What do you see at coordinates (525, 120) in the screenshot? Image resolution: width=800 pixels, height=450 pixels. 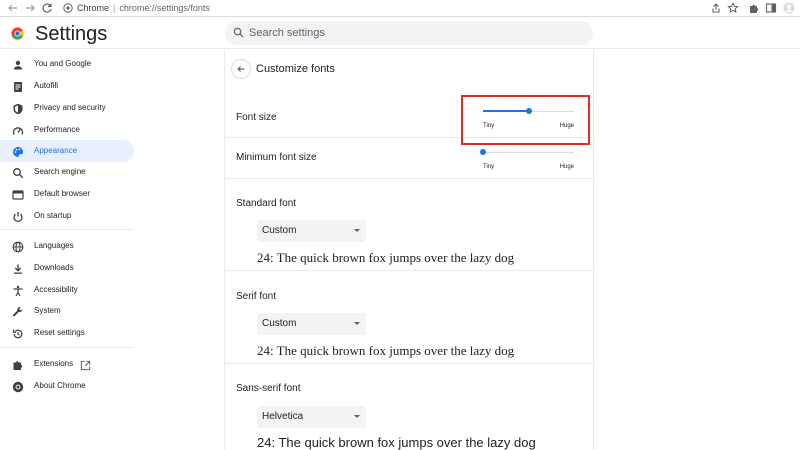 I see `highlight-annotation` at bounding box center [525, 120].